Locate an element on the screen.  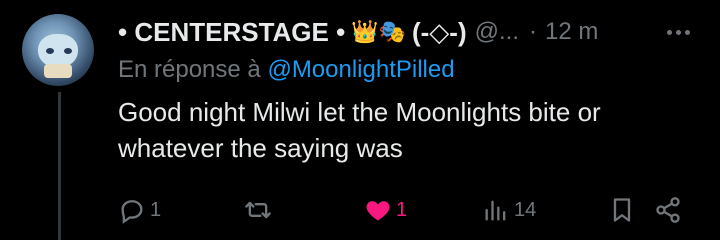
avatar is located at coordinates (58, 50).